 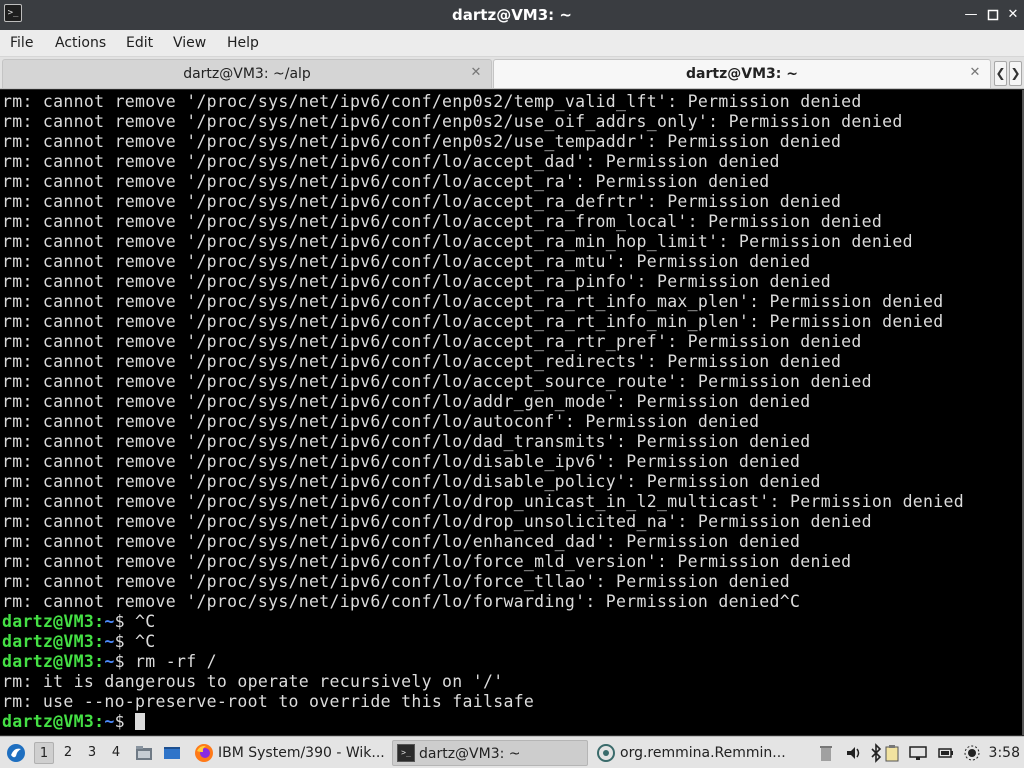 I want to click on window-titlebar: >_ dartz@VM3: ~ — ✕, so click(x=512, y=15).